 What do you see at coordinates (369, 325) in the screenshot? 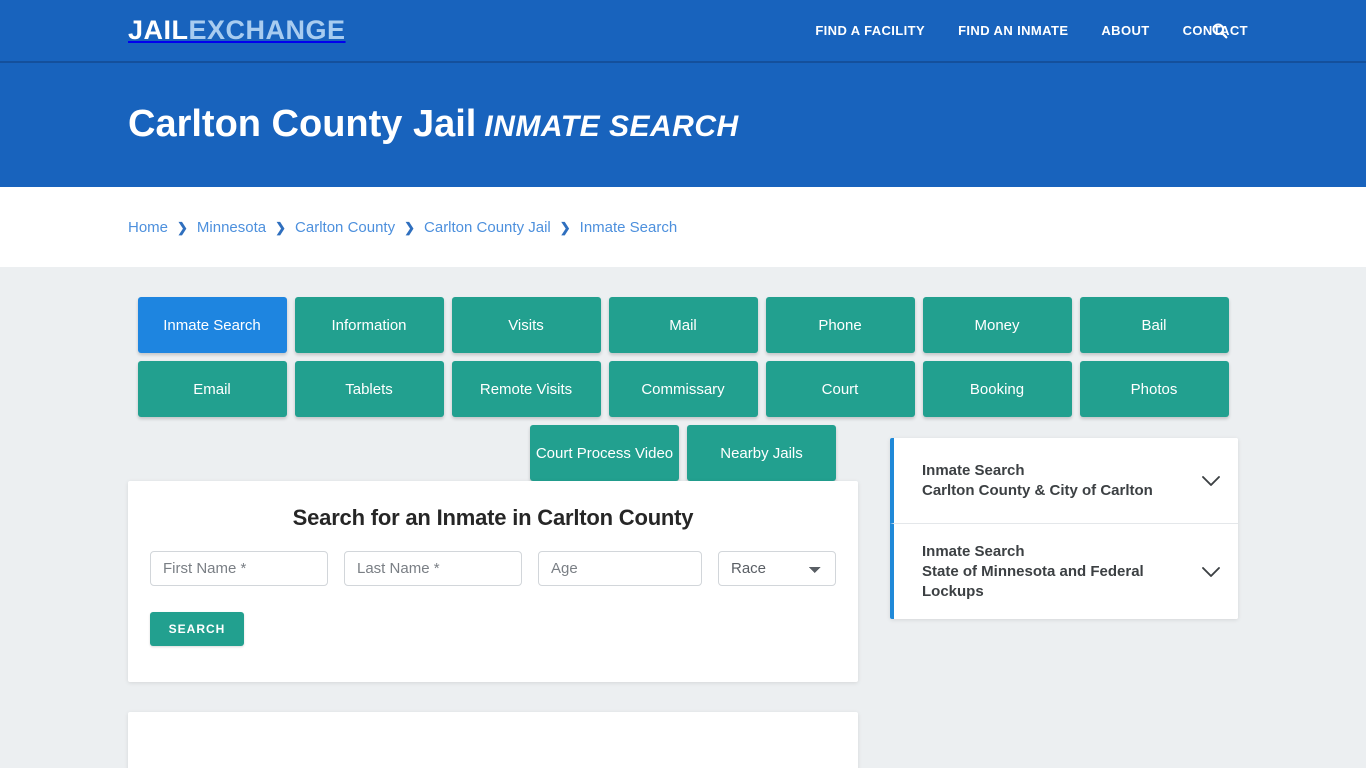
I see `tab-information: Information` at bounding box center [369, 325].